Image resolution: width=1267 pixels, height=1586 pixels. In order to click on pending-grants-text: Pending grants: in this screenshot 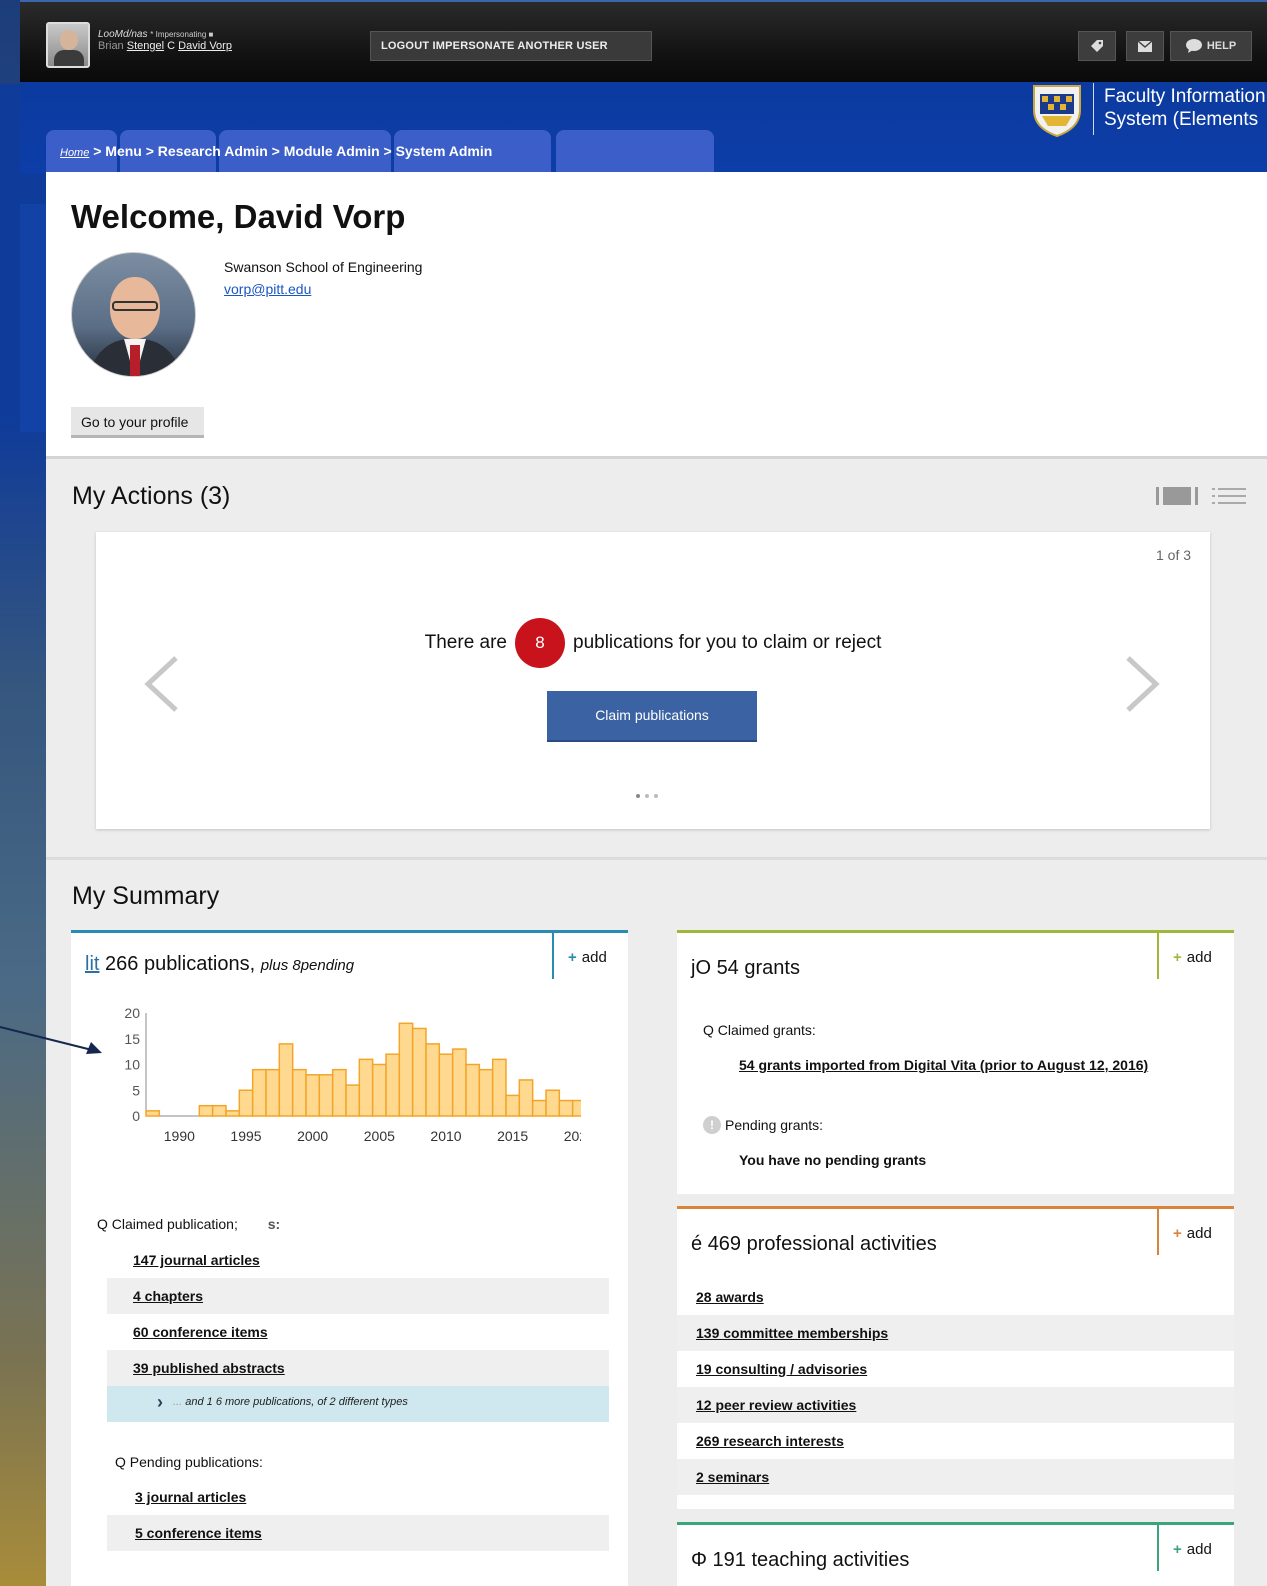, I will do `click(774, 1125)`.